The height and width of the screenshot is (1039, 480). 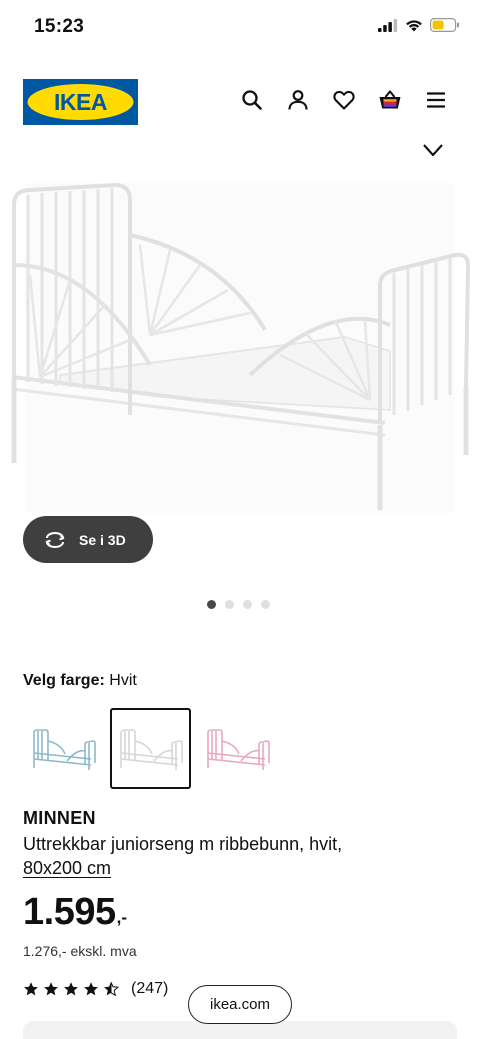 What do you see at coordinates (444, 25) in the screenshot?
I see `battery-icon` at bounding box center [444, 25].